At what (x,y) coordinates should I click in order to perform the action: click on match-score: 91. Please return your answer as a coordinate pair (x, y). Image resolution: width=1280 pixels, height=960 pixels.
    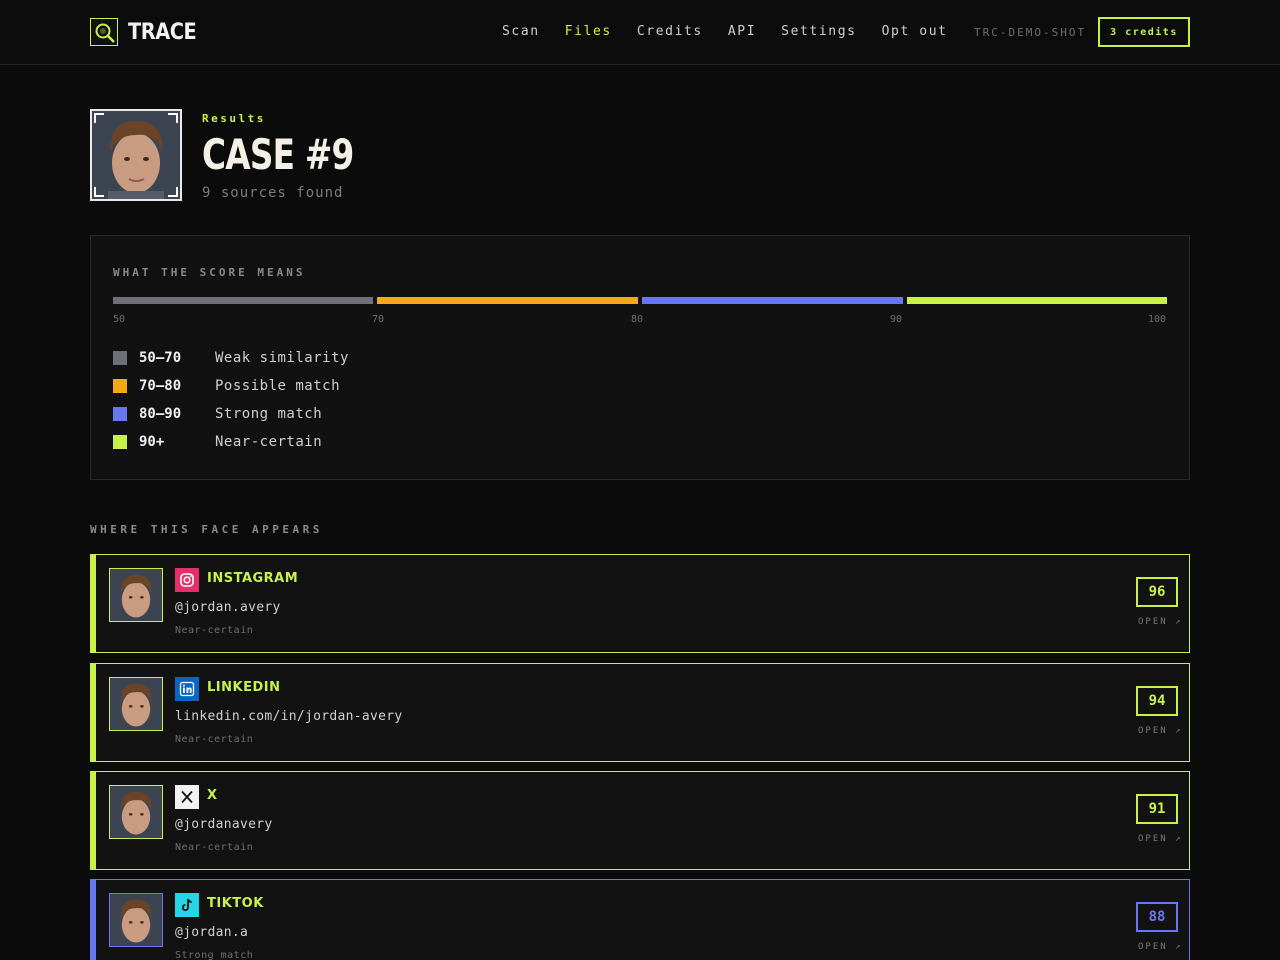
    Looking at the image, I should click on (1157, 809).